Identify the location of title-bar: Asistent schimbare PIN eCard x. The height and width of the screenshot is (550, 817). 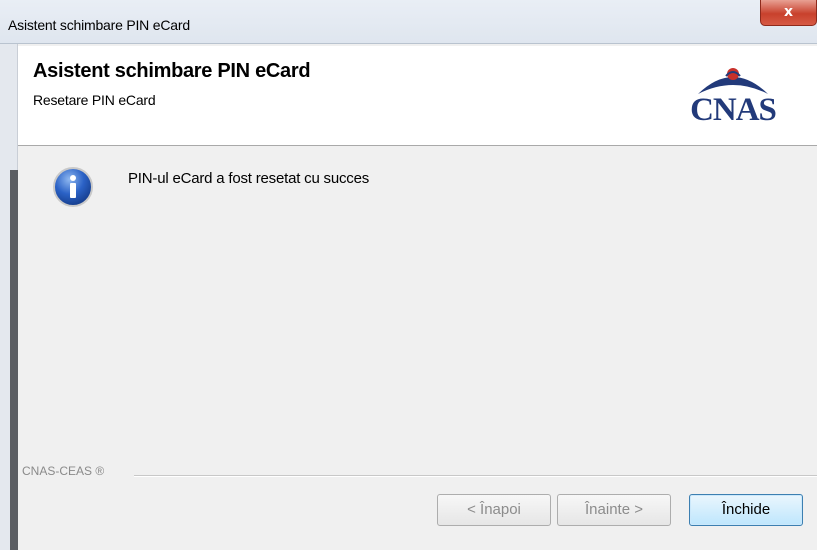
(408, 22).